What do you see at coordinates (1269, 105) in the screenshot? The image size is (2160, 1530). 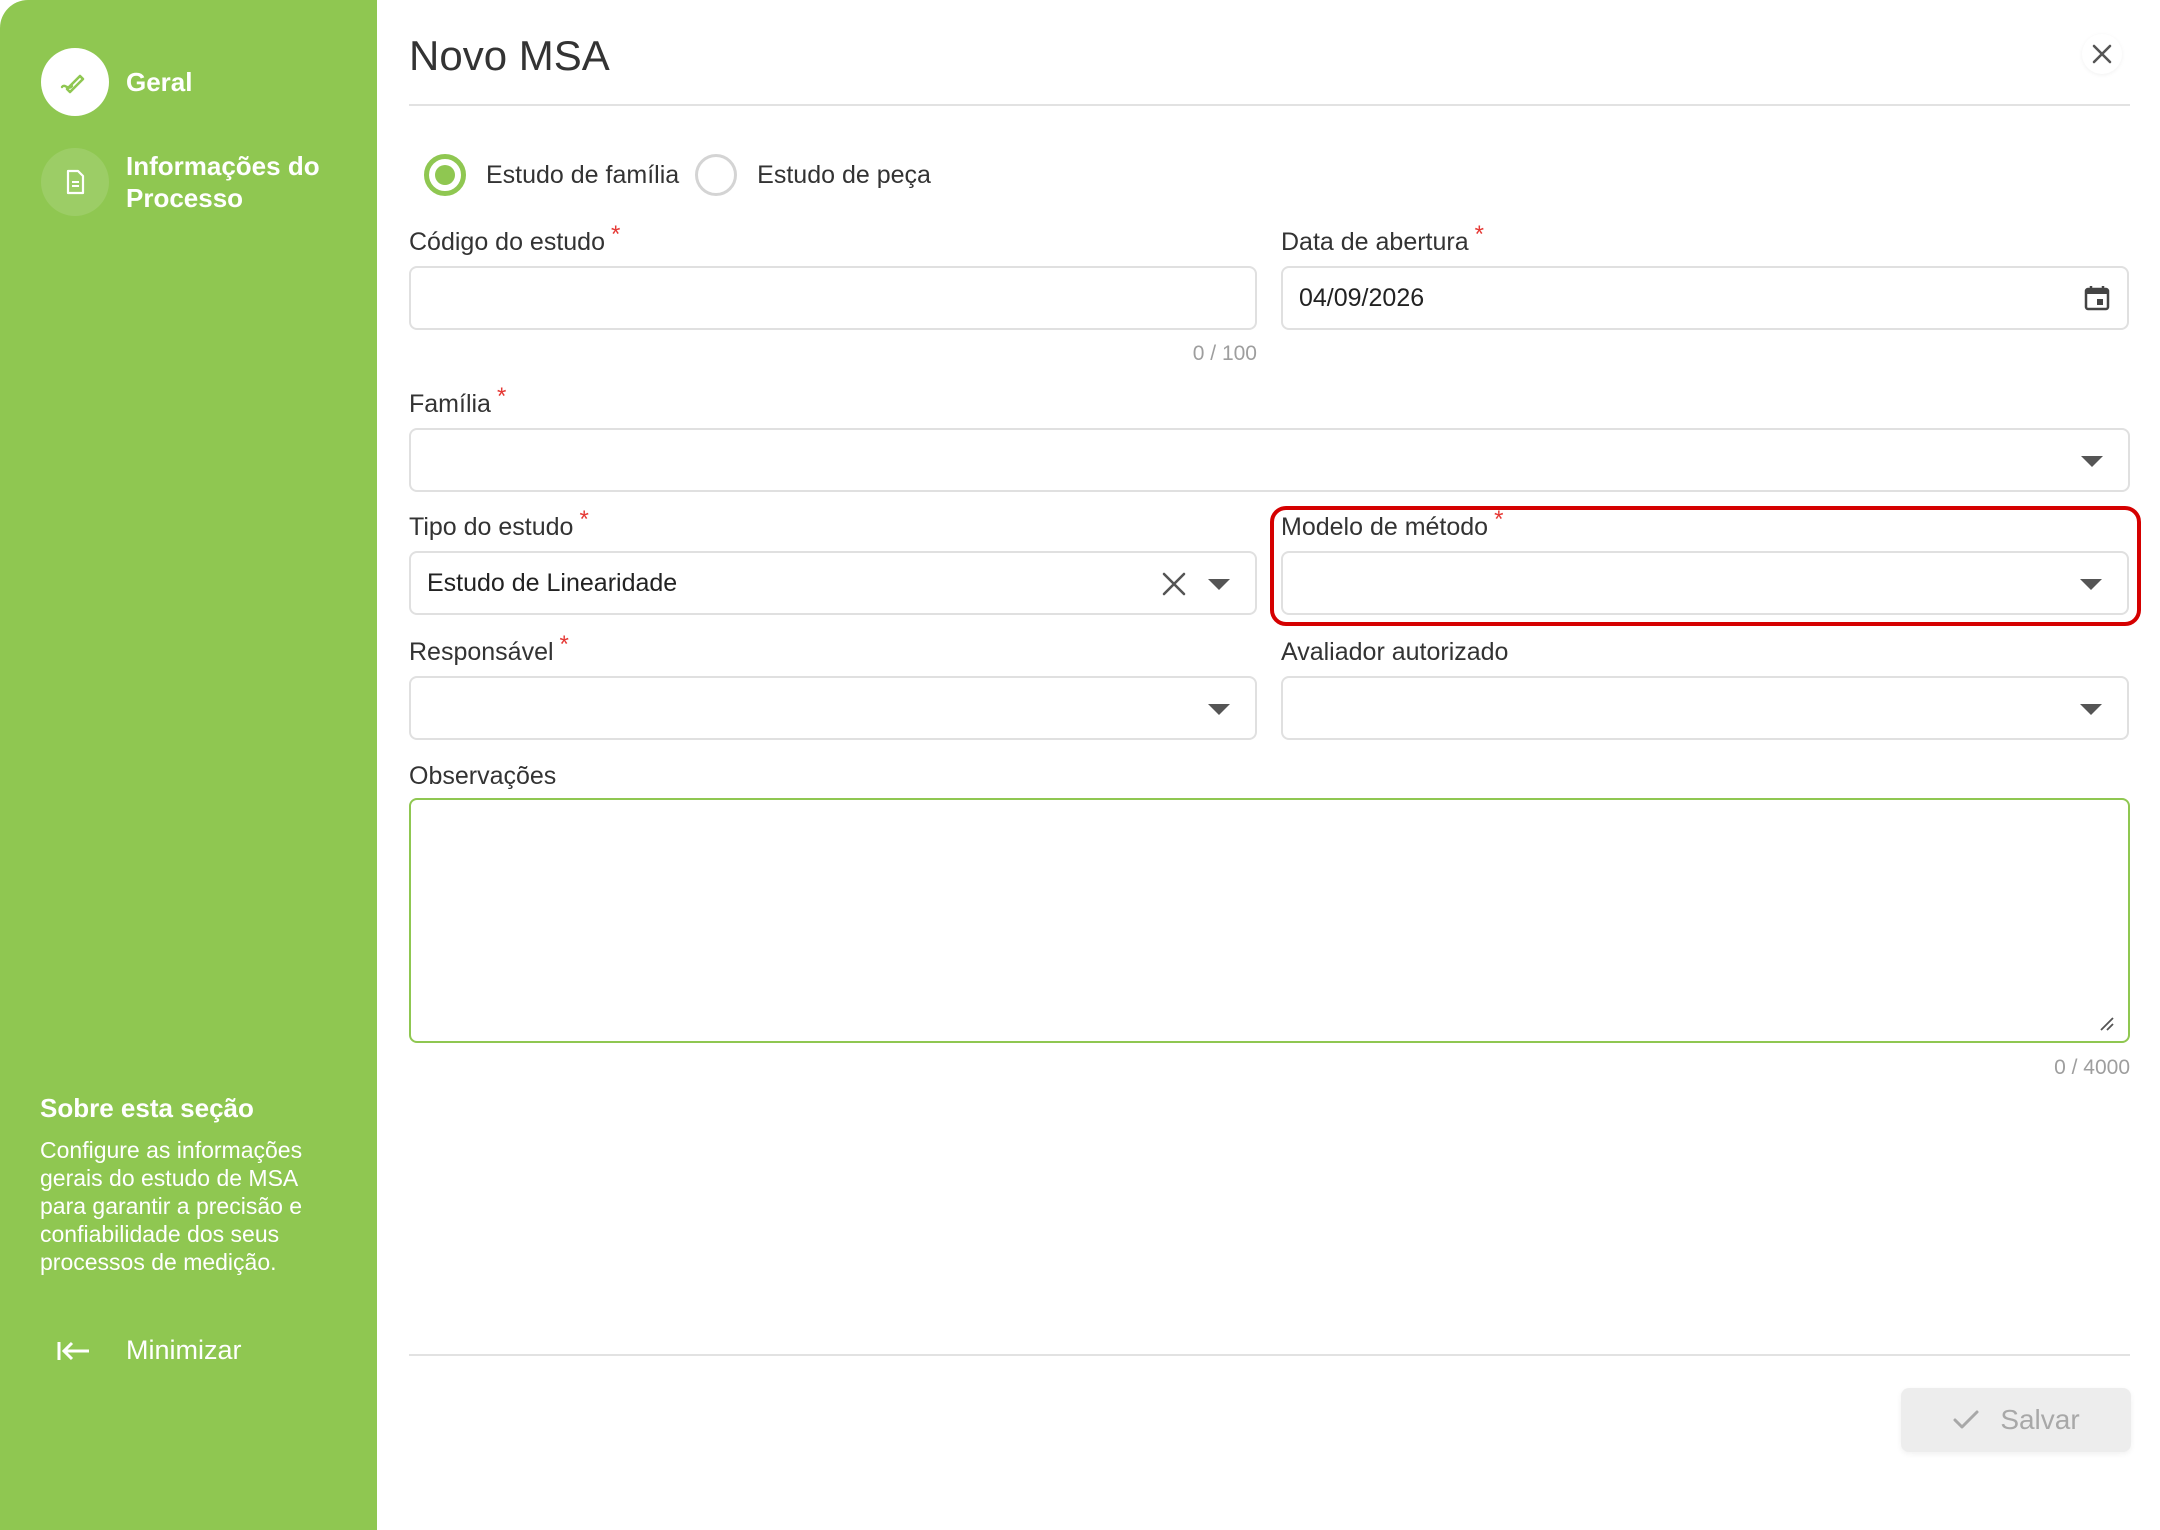 I see `header-divider` at bounding box center [1269, 105].